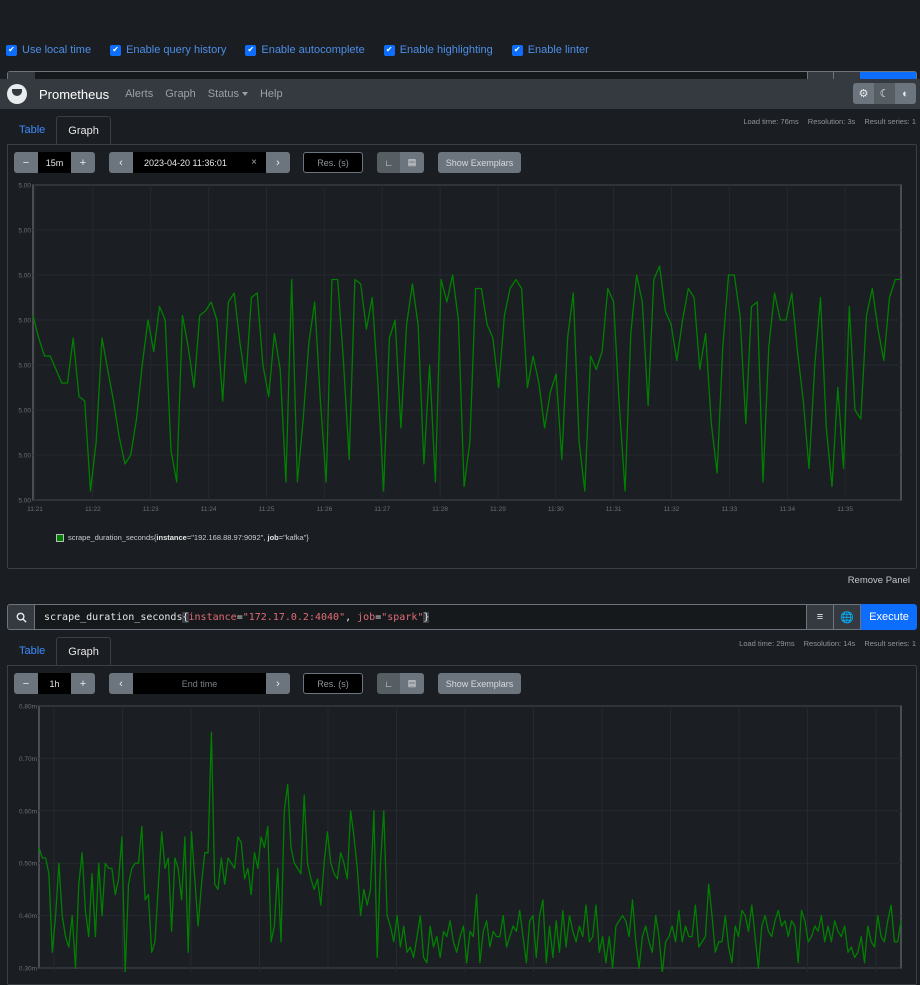 The height and width of the screenshot is (985, 920). I want to click on end-time-input: End time, so click(199, 683).